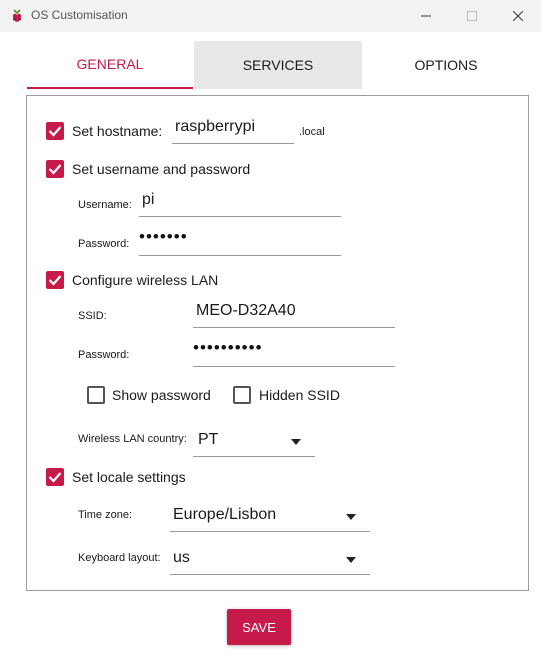 Image resolution: width=541 pixels, height=662 pixels. What do you see at coordinates (161, 395) in the screenshot?
I see `show-password-label: Show password` at bounding box center [161, 395].